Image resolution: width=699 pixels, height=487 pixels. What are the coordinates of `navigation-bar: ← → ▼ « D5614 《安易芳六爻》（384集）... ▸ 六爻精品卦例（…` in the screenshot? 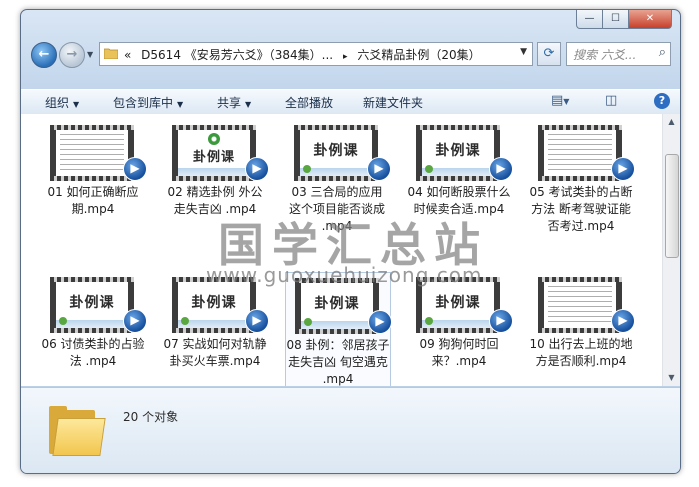 It's located at (350, 50).